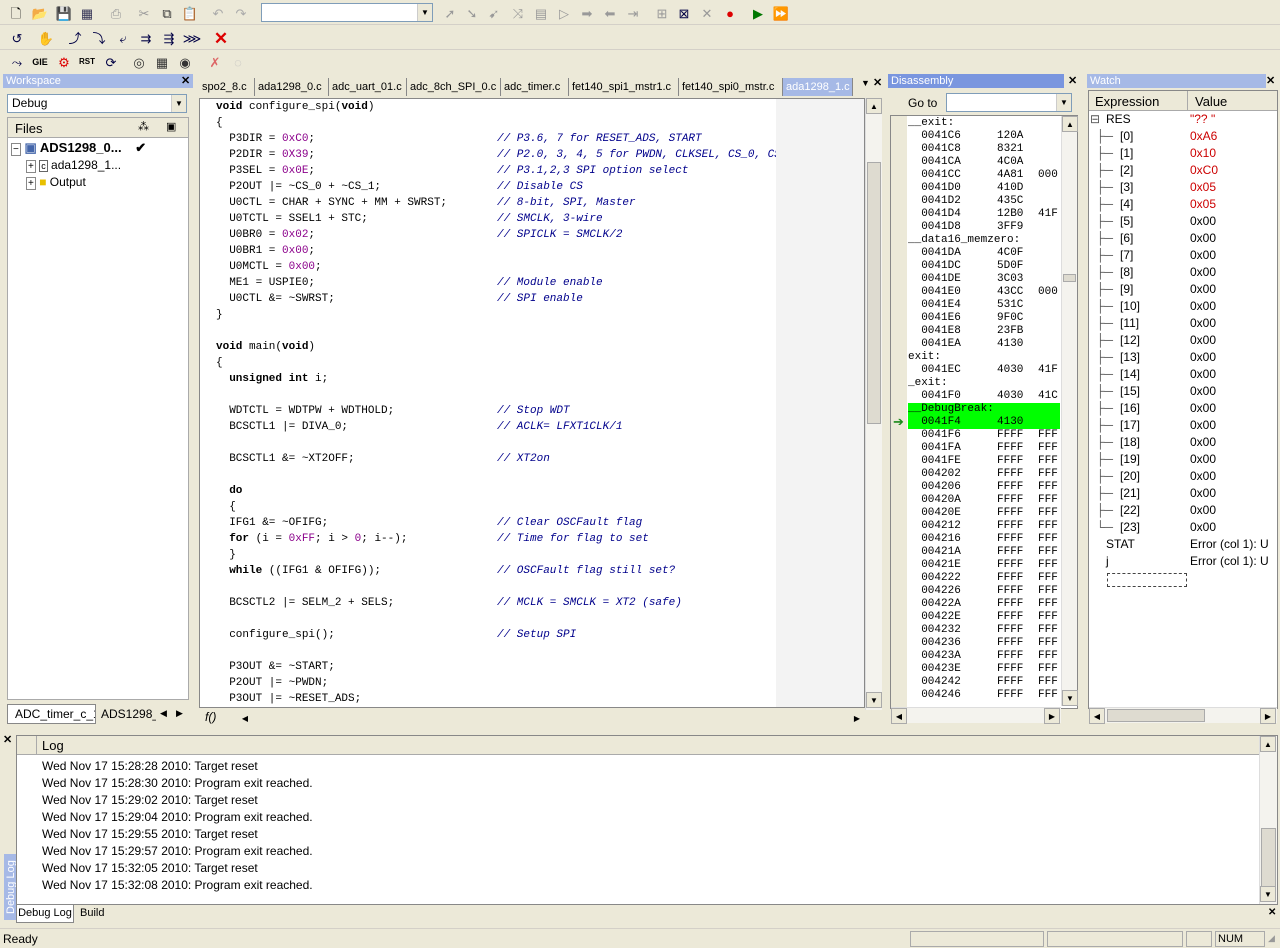 Image resolution: width=1280 pixels, height=948 pixels. I want to click on next-statement-icon: ⇉, so click(146, 38).